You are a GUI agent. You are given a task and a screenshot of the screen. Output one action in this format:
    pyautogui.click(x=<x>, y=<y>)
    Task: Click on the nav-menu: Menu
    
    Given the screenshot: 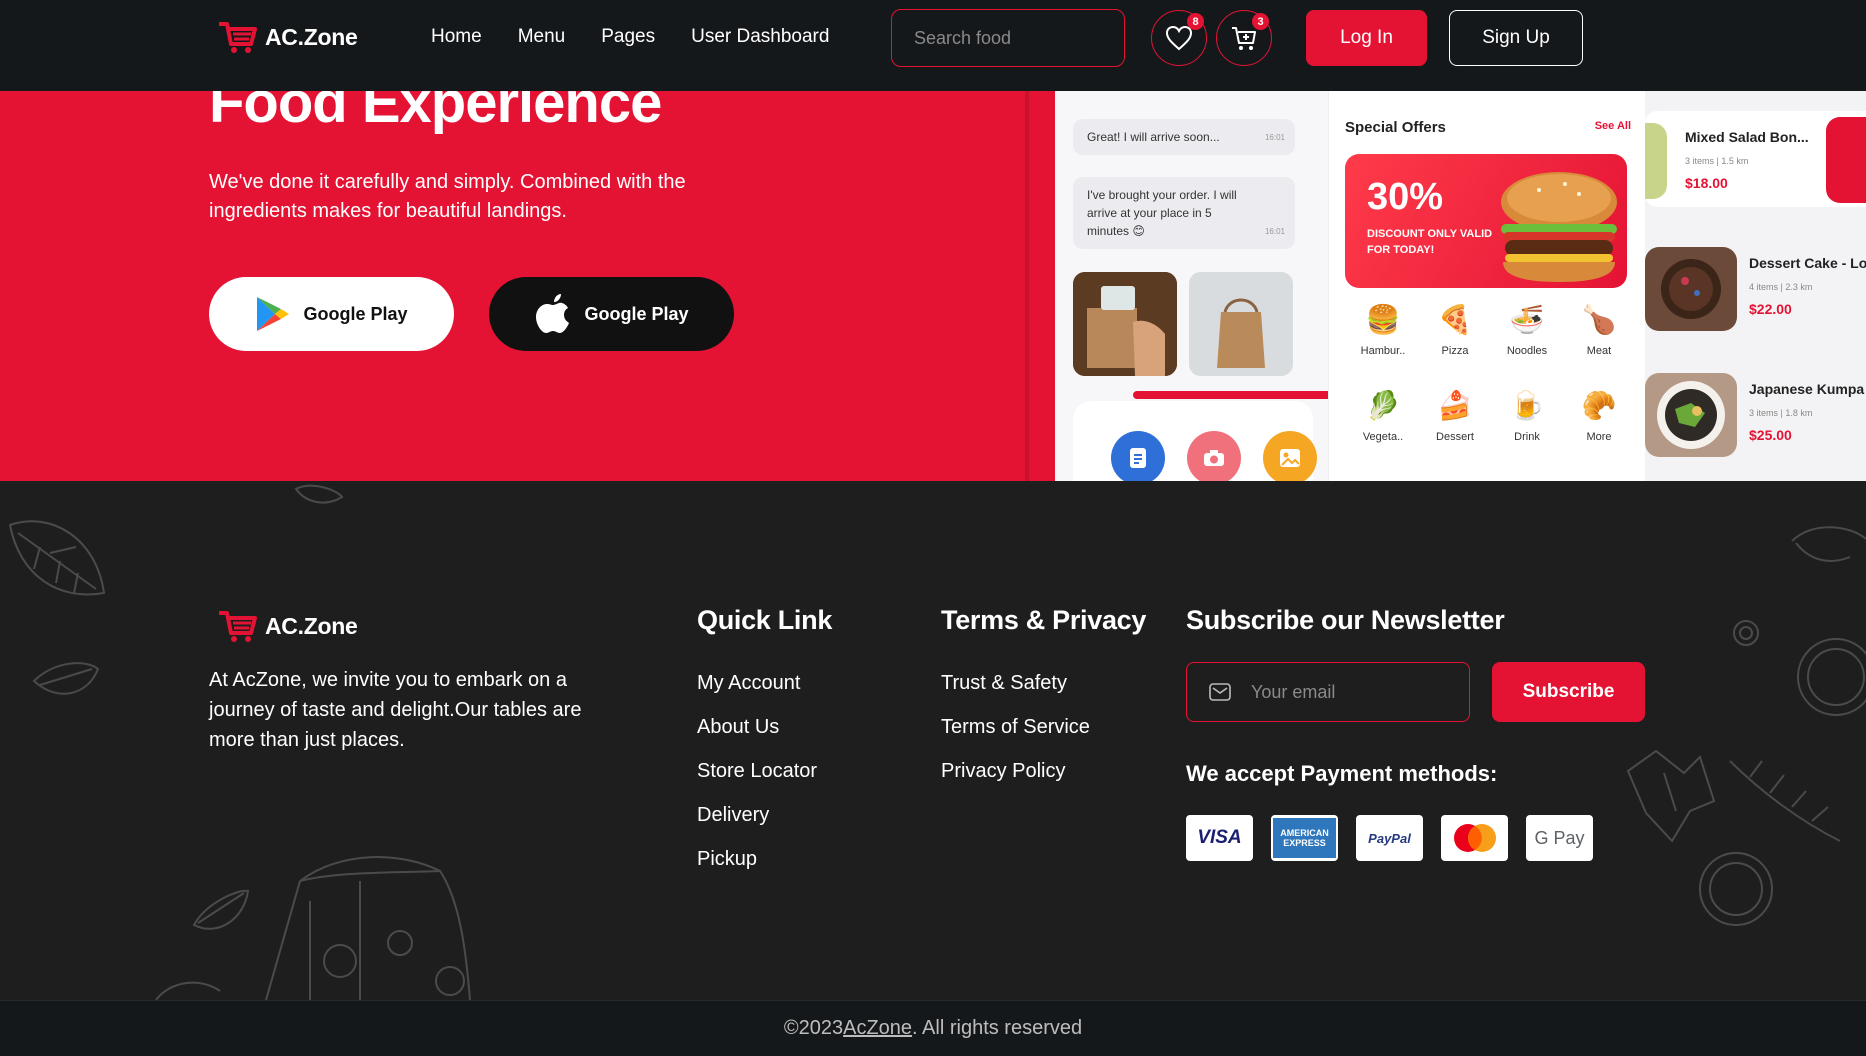 What is the action you would take?
    pyautogui.click(x=542, y=37)
    